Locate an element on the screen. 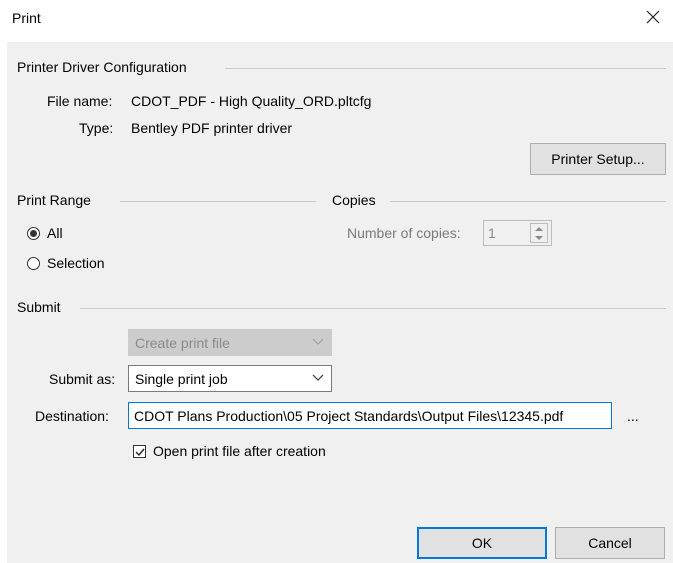  radio-selection-label: Selection is located at coordinates (76, 263).